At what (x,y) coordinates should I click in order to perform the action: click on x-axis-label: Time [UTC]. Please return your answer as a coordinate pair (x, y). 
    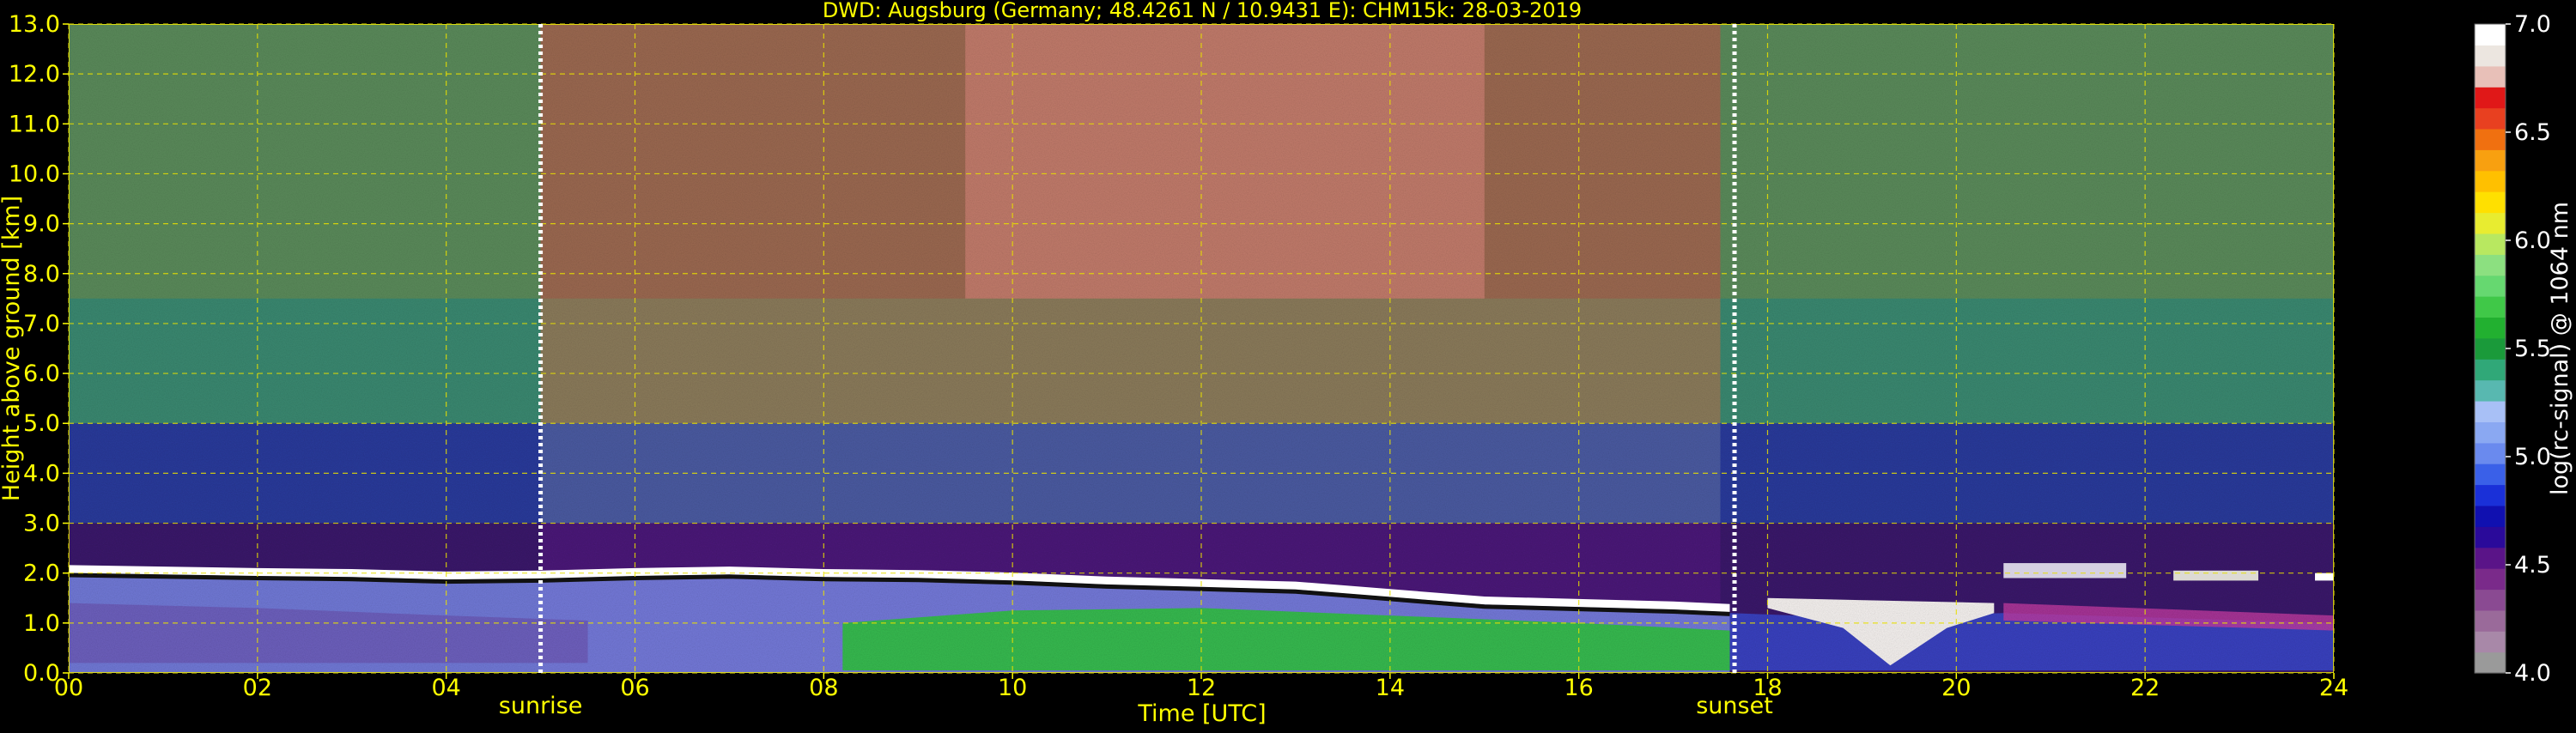
    Looking at the image, I should click on (1202, 713).